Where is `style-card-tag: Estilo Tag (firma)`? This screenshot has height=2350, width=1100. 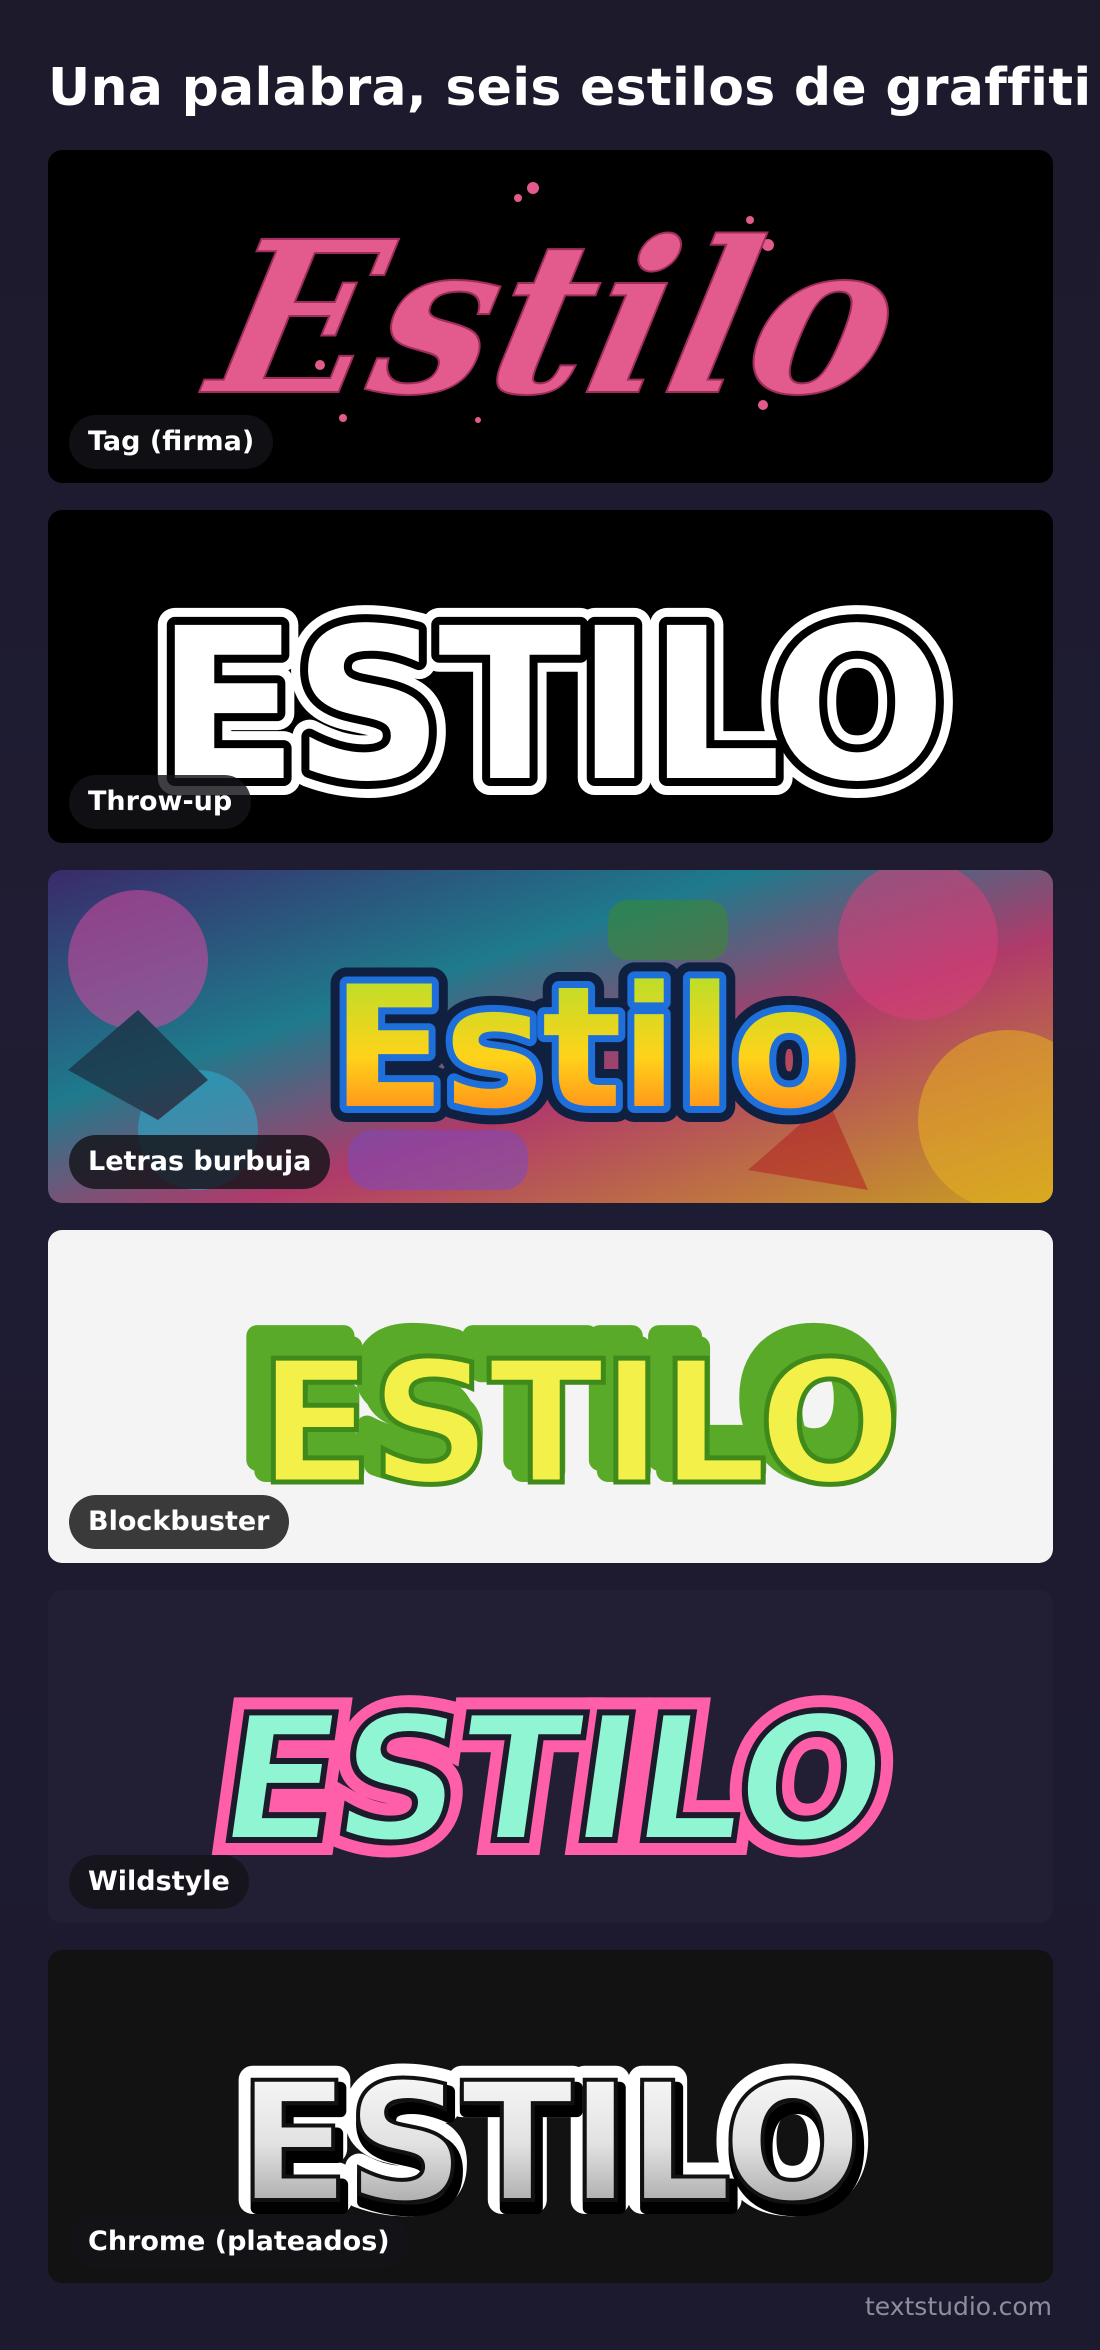 style-card-tag: Estilo Tag (firma) is located at coordinates (550, 316).